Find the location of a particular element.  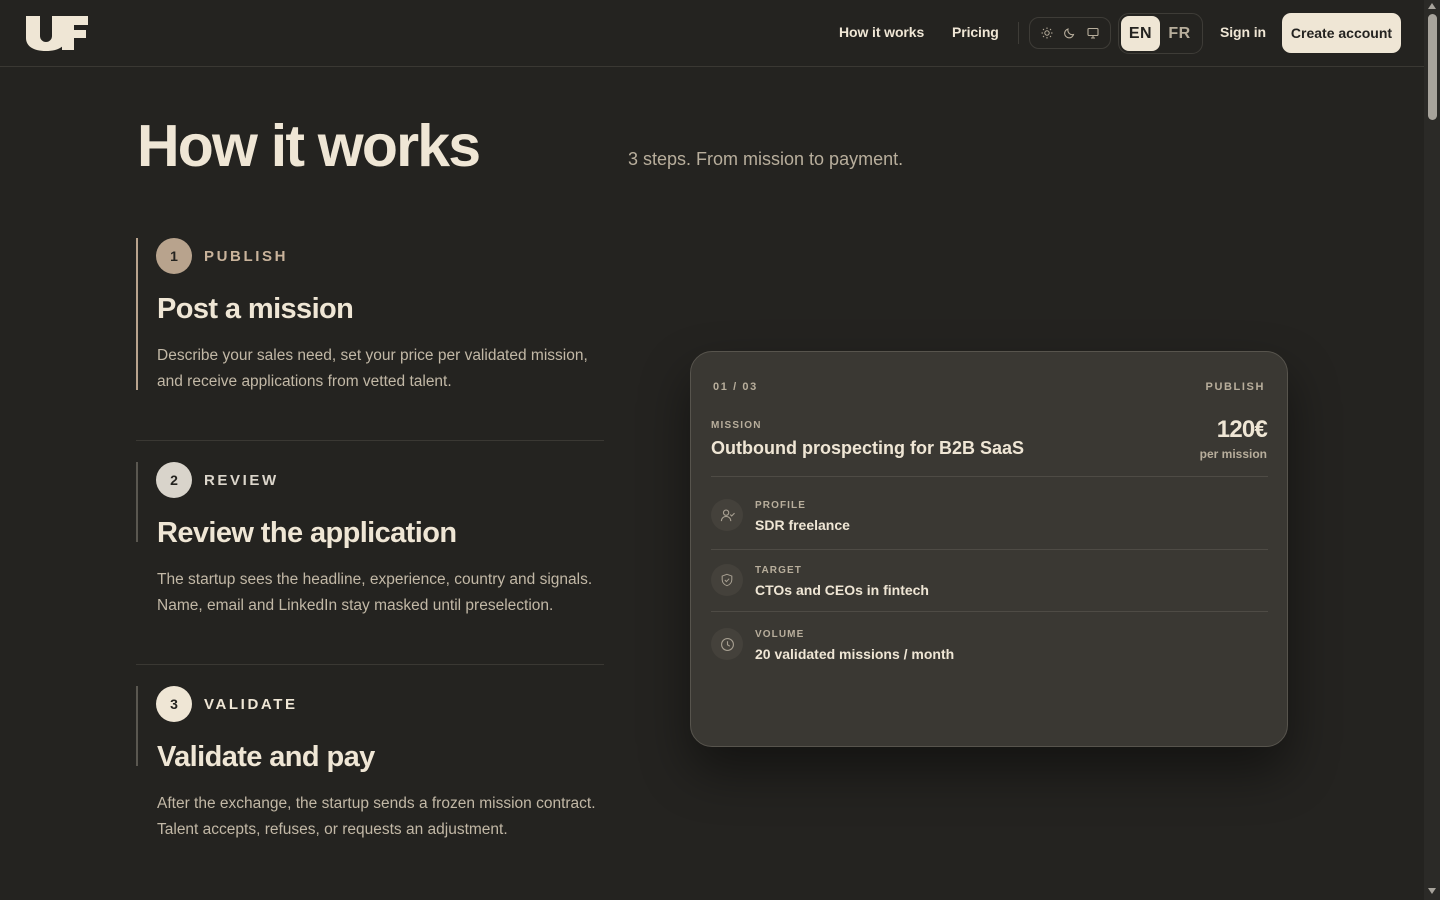

nav-divider is located at coordinates (1018, 33).